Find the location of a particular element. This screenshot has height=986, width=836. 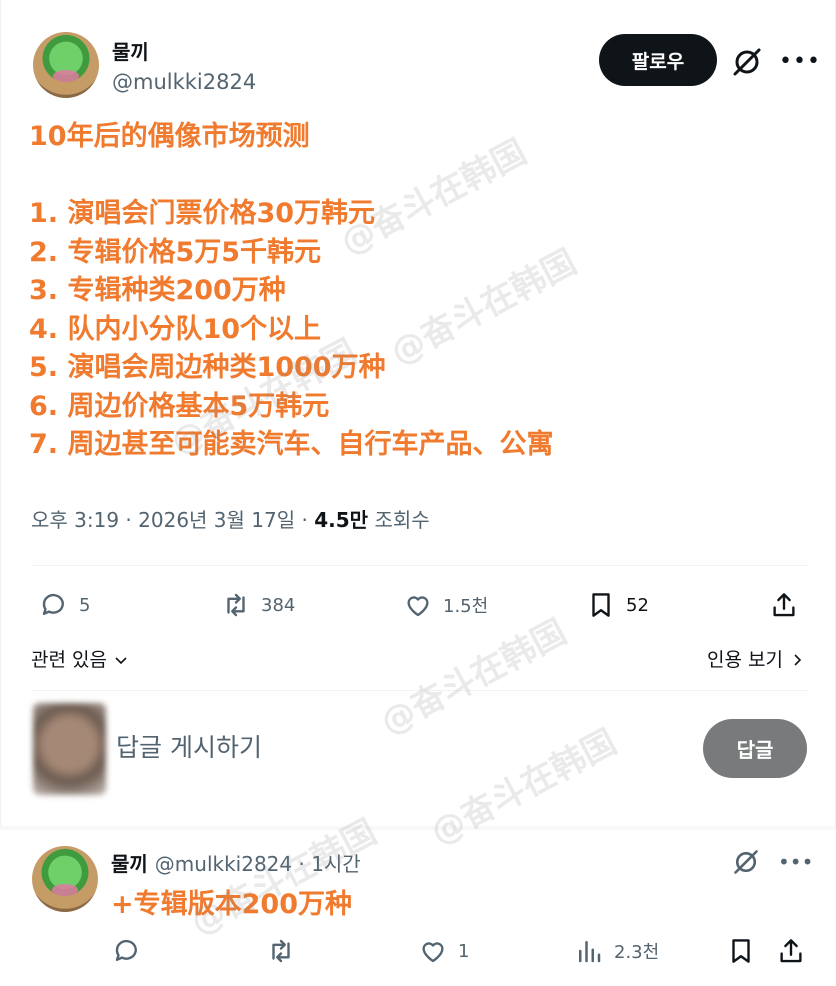

bookmark-count: 52 is located at coordinates (637, 605).